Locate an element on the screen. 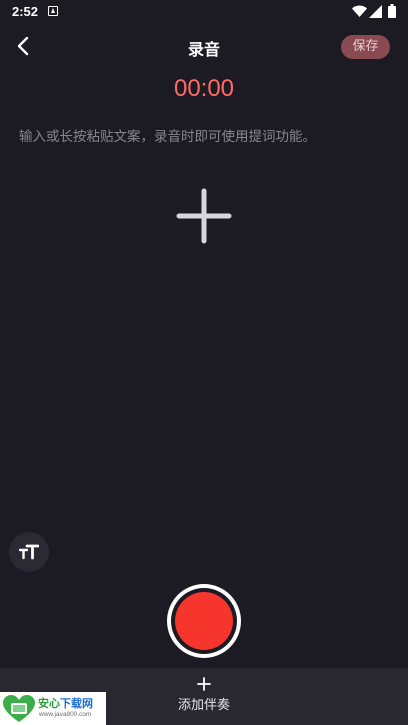  text-size-icon is located at coordinates (29, 552).